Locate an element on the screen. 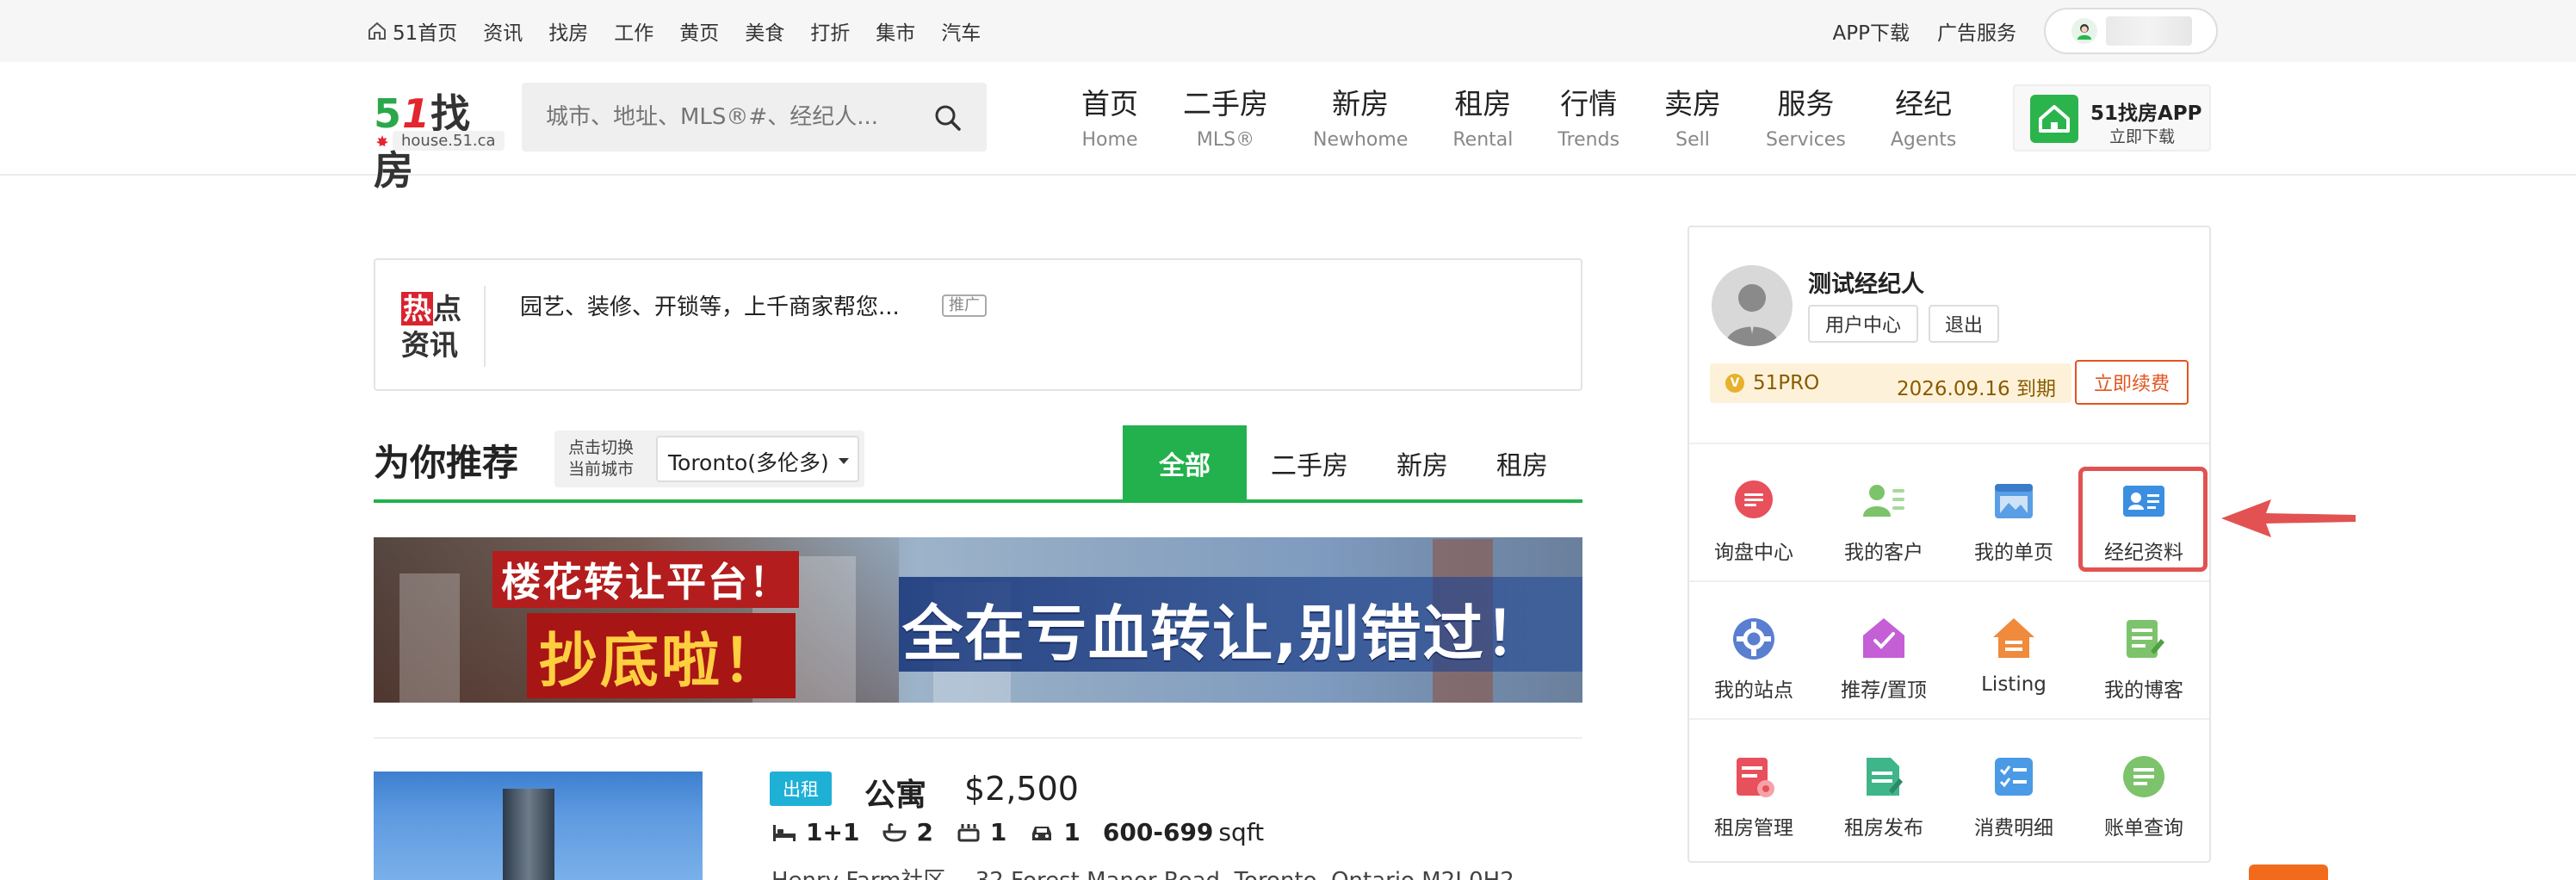 The image size is (2576, 880). listing-type: 公寓 is located at coordinates (895, 792).